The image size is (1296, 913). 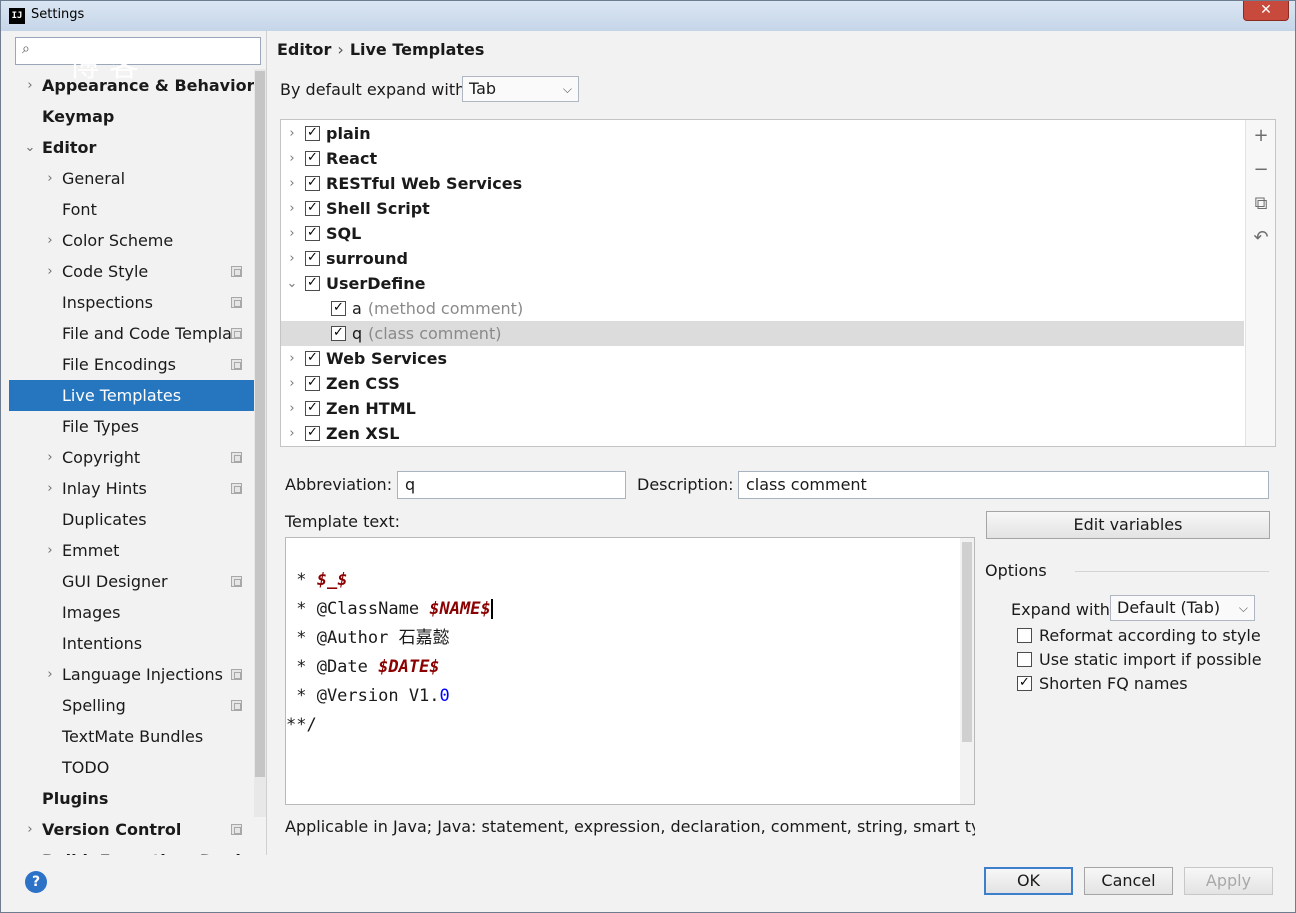 I want to click on editor-scrollbar-thumb, so click(x=967, y=642).